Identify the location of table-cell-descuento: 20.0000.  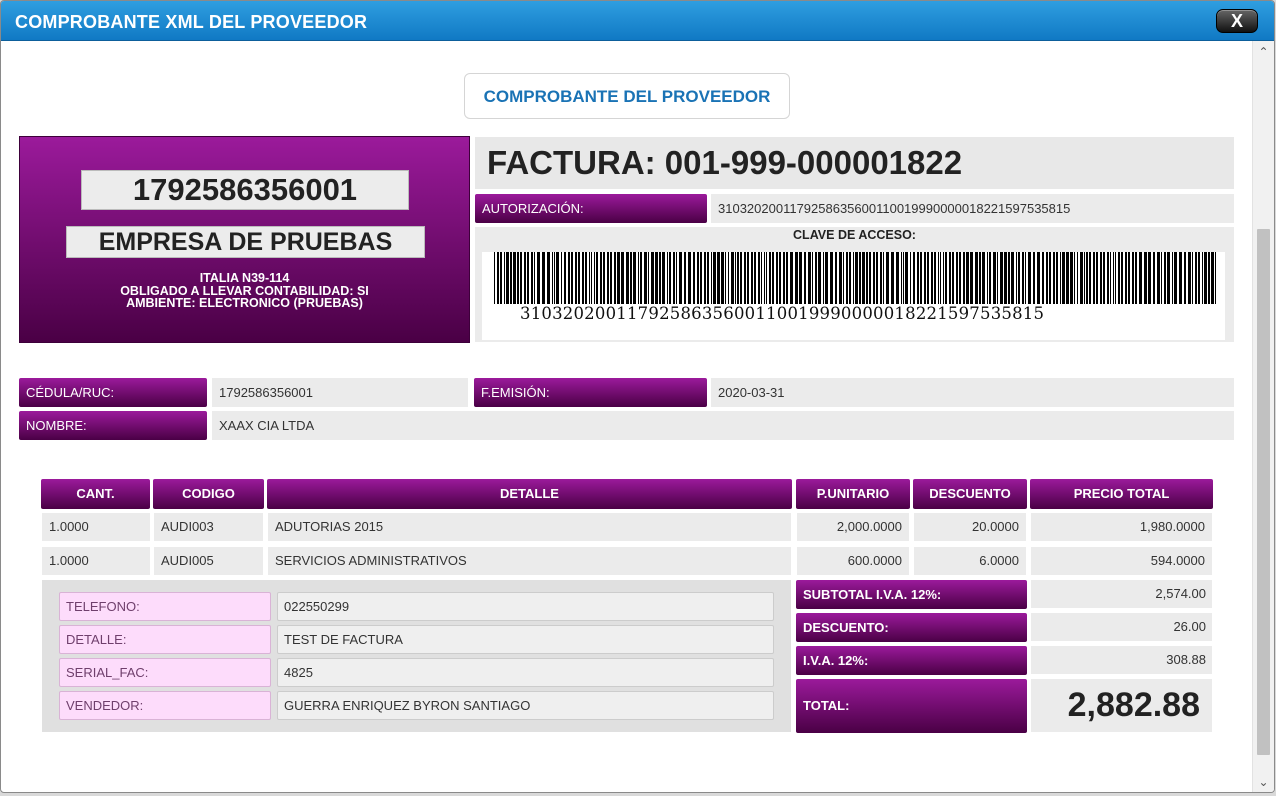
(970, 527).